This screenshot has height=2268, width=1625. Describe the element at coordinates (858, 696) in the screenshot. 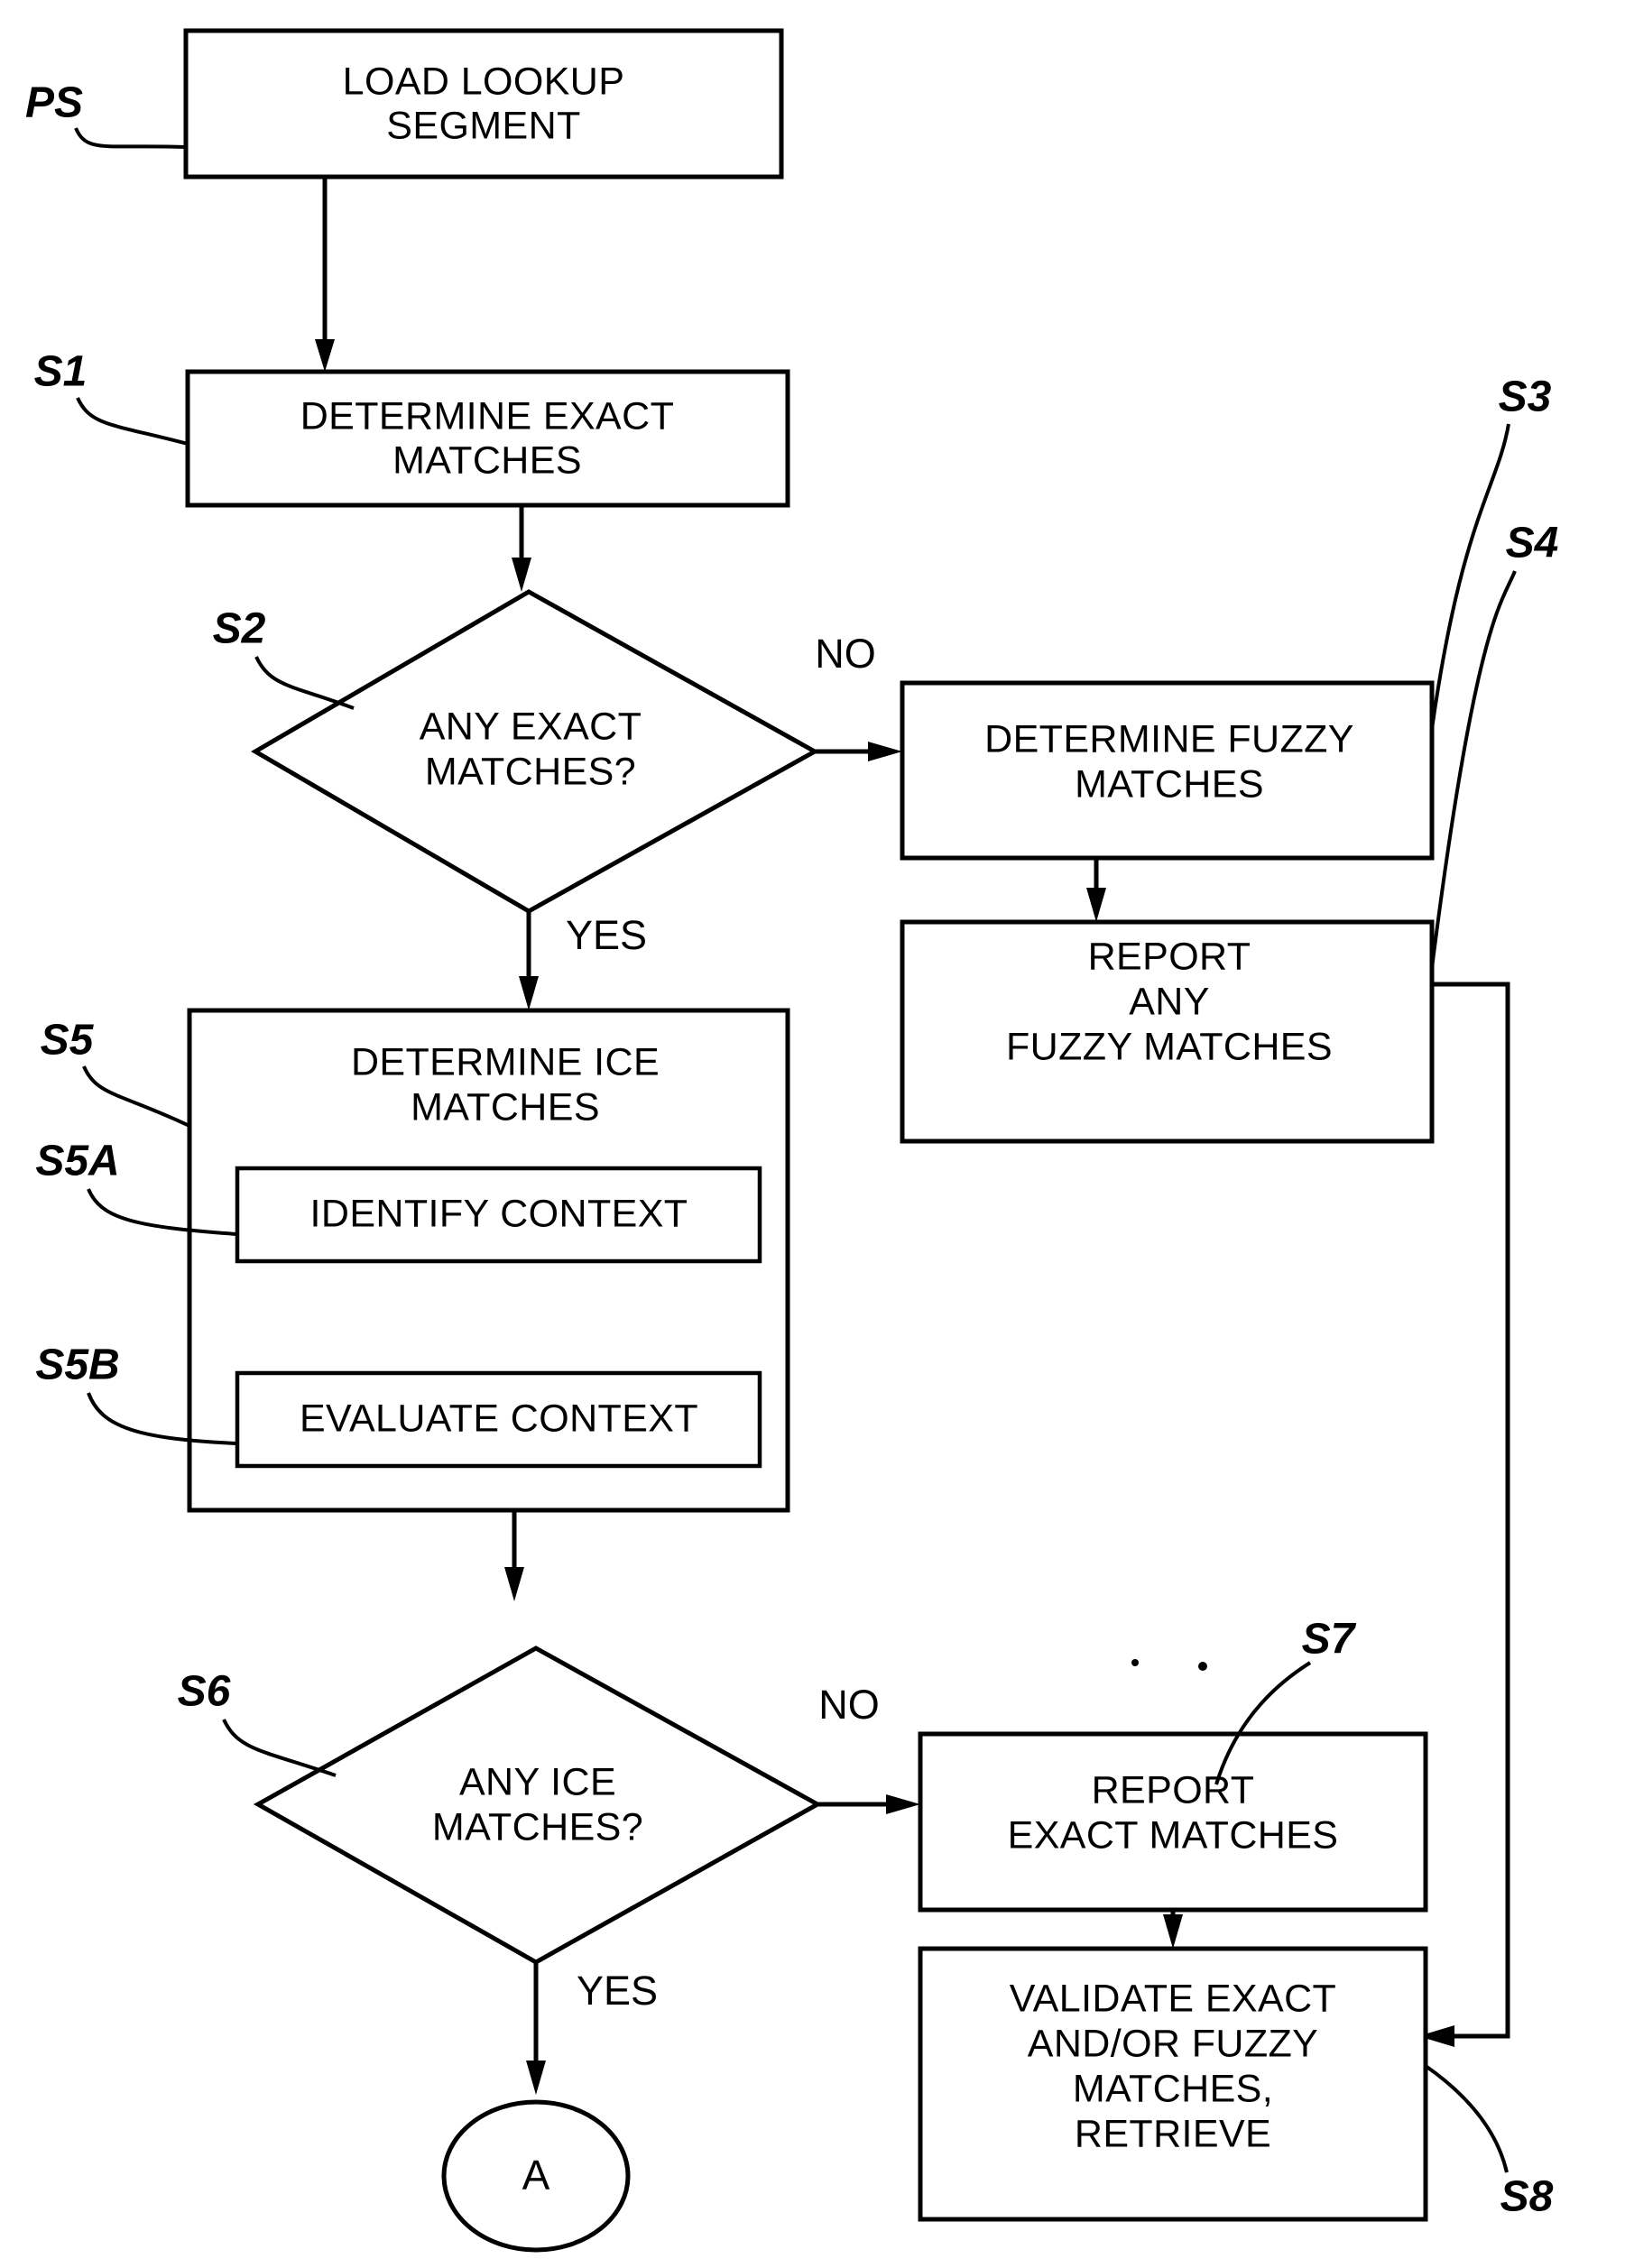

I see `edge-s2-s3: NO` at that location.